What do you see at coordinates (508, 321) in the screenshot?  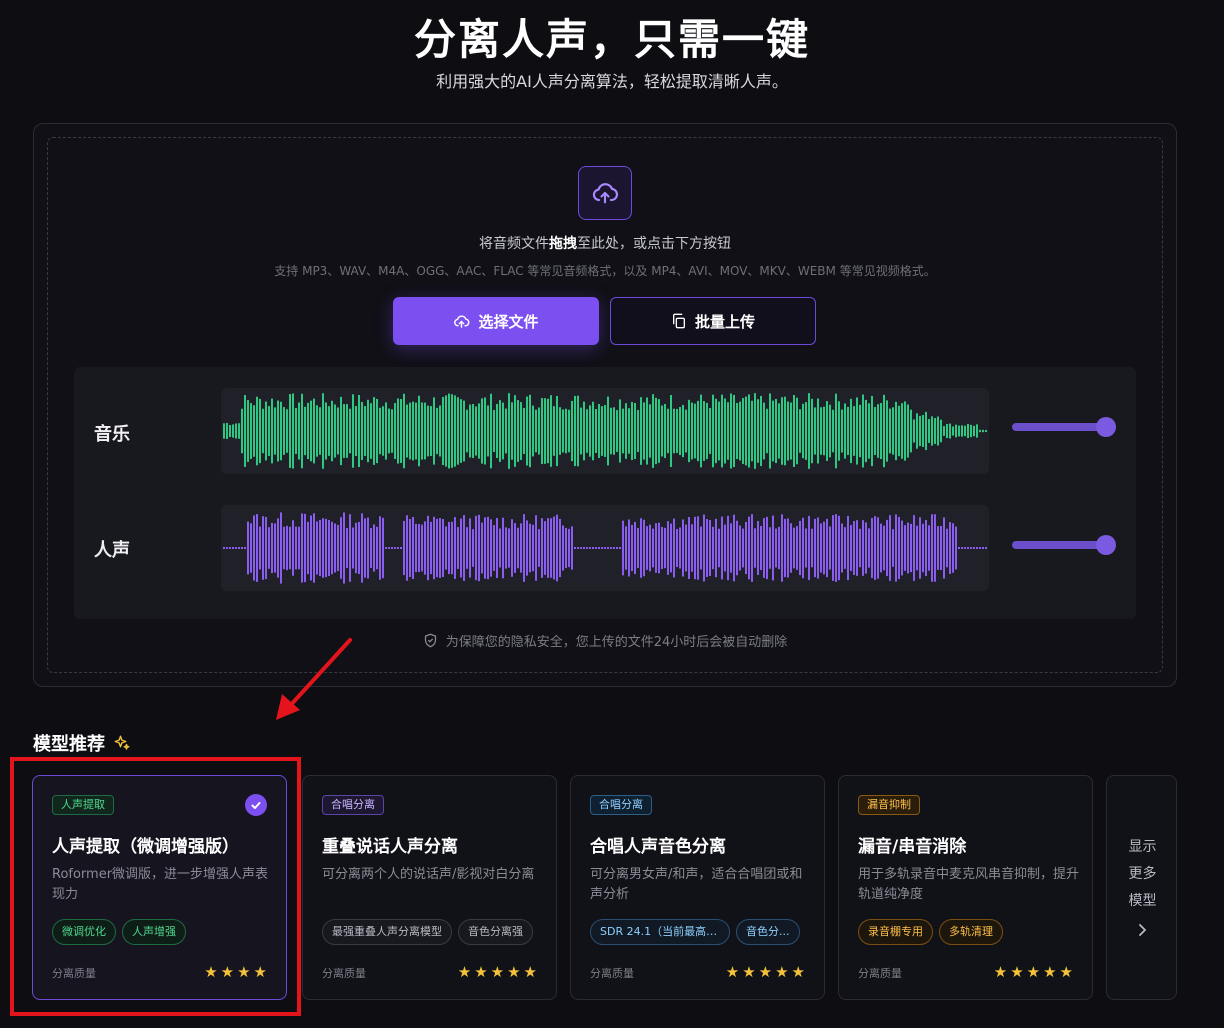 I see `select-file-label: 选择文件` at bounding box center [508, 321].